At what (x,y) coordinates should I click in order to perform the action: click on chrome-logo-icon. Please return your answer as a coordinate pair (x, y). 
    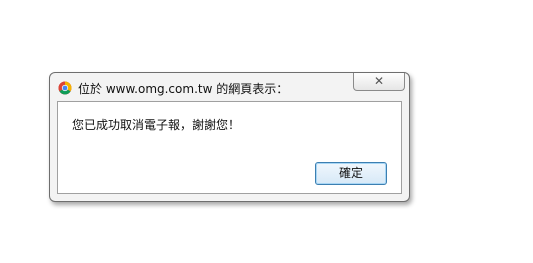
    Looking at the image, I should click on (65, 88).